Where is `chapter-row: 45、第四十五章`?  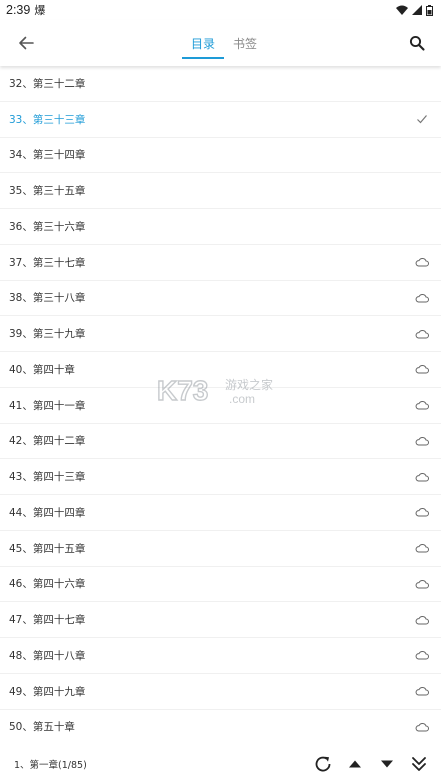
chapter-row: 45、第四十五章 is located at coordinates (220, 549).